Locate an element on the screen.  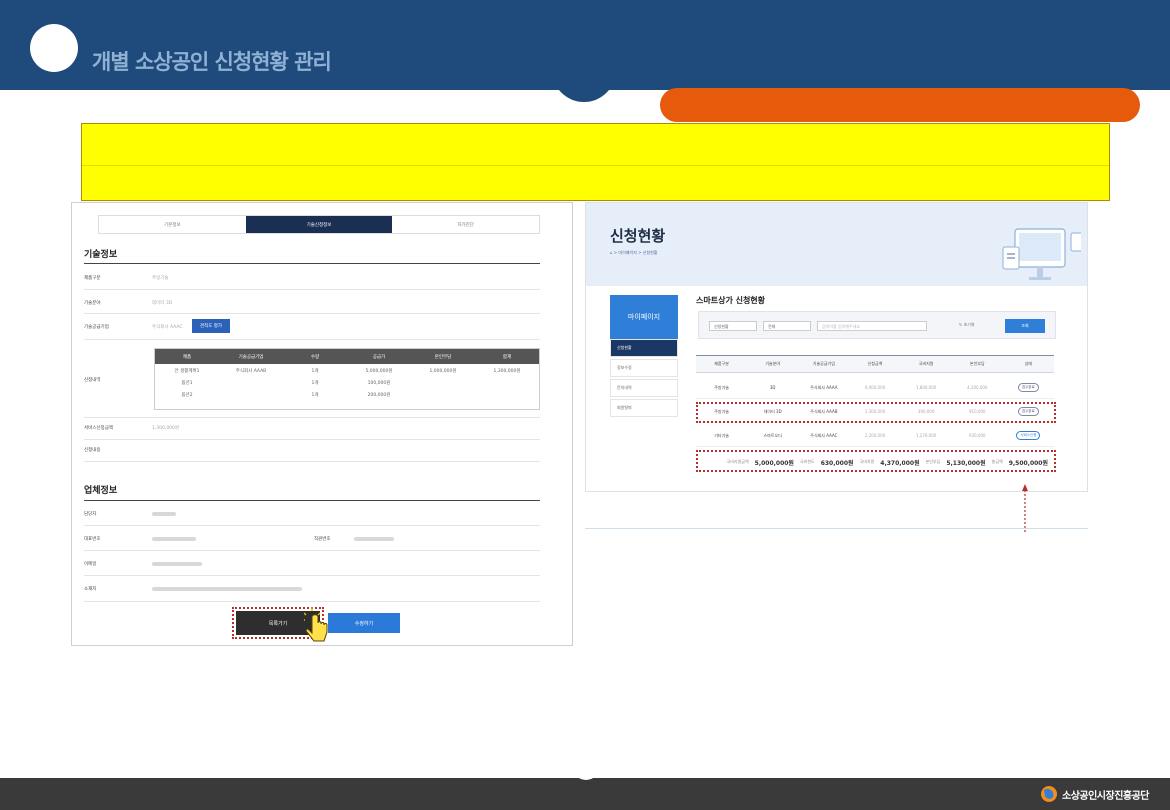
divider-line is located at coordinates (836, 528).